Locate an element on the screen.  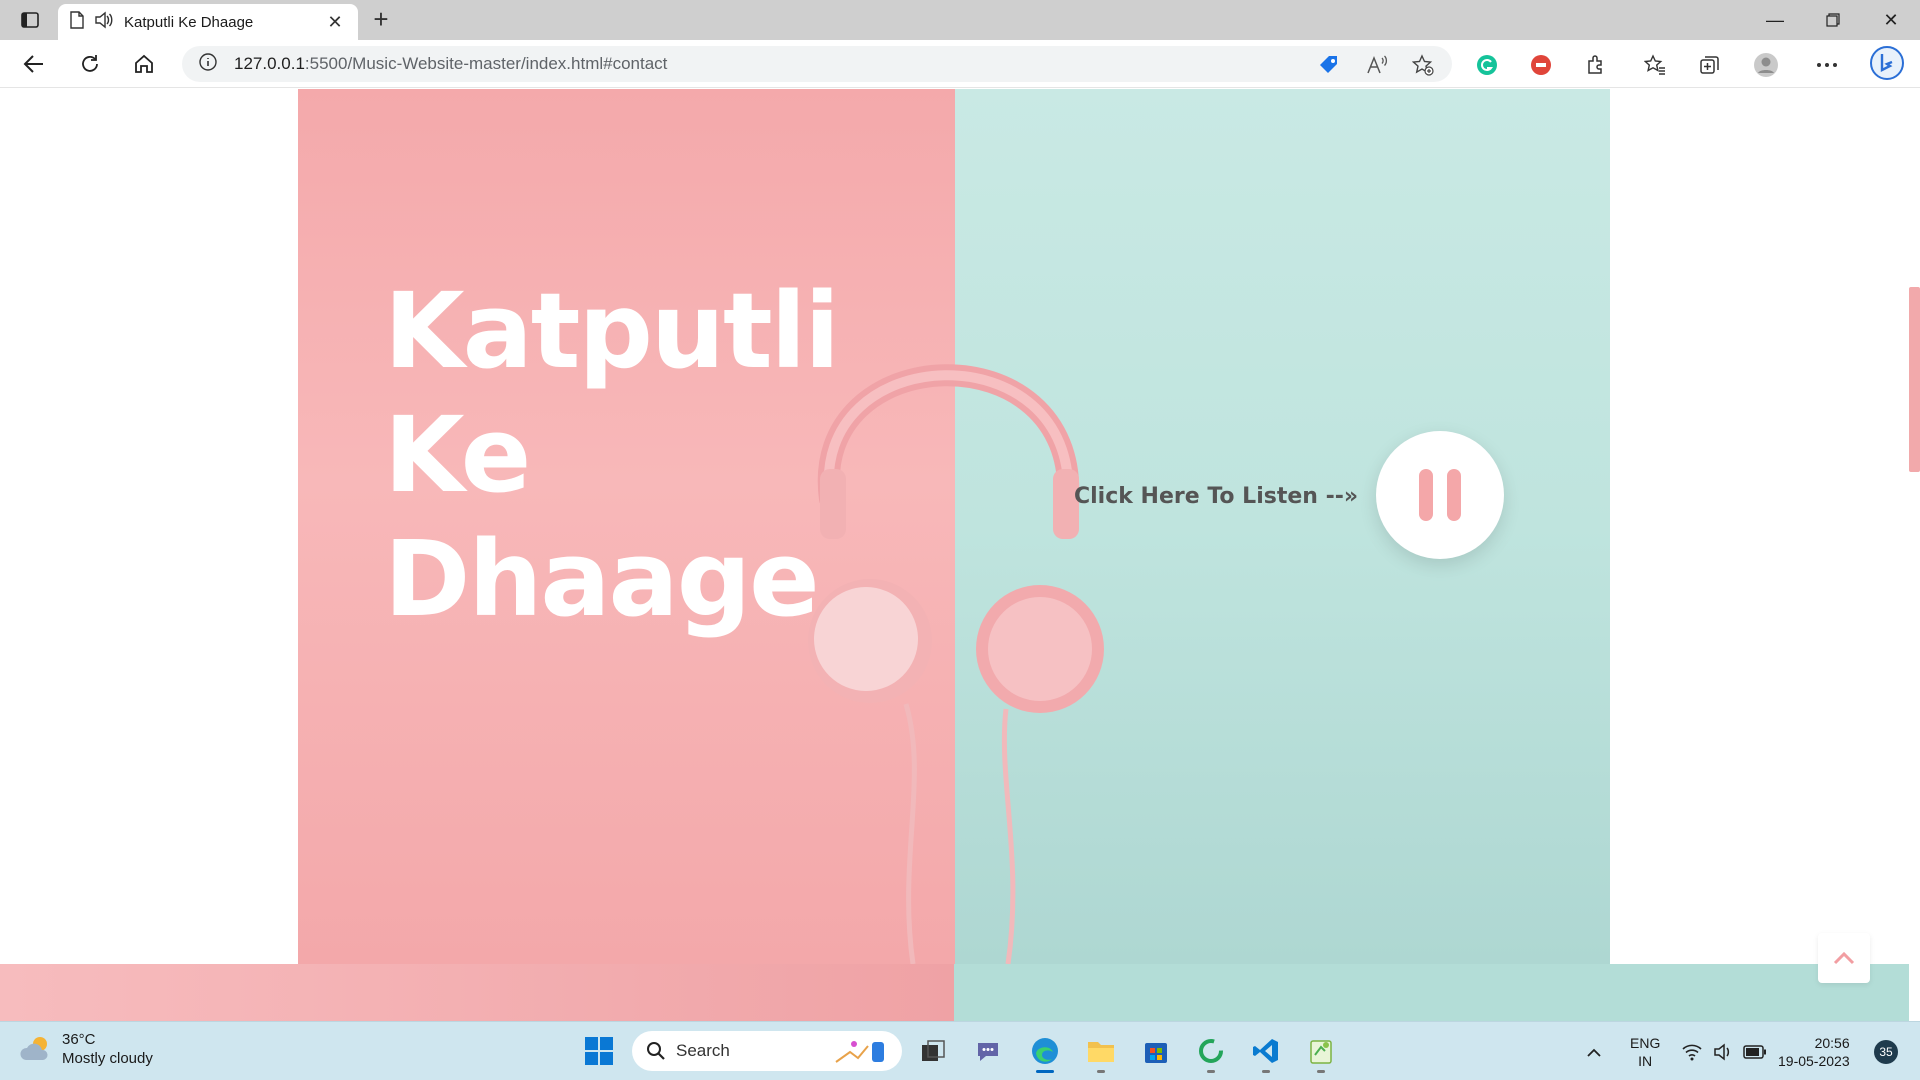
notepad-indicator is located at coordinates (1321, 1071).